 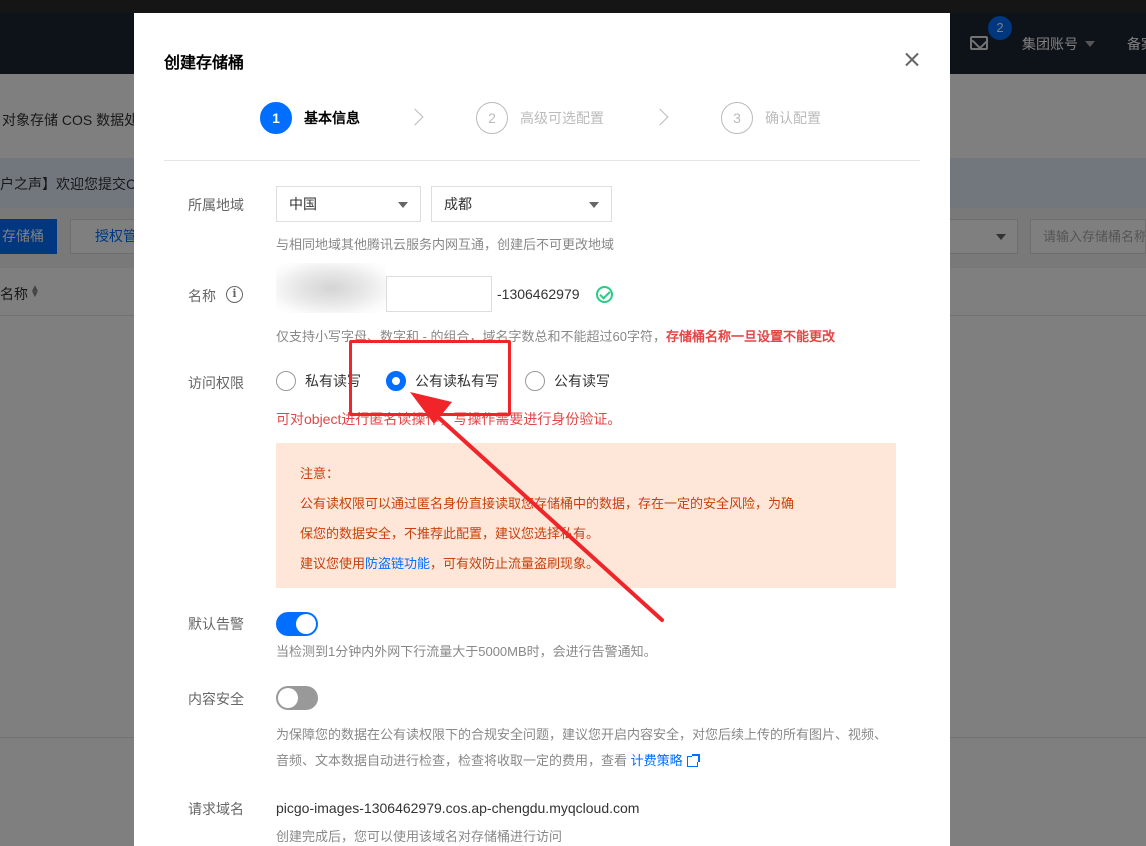 What do you see at coordinates (562, 118) in the screenshot?
I see `step-label: 高级可选配置` at bounding box center [562, 118].